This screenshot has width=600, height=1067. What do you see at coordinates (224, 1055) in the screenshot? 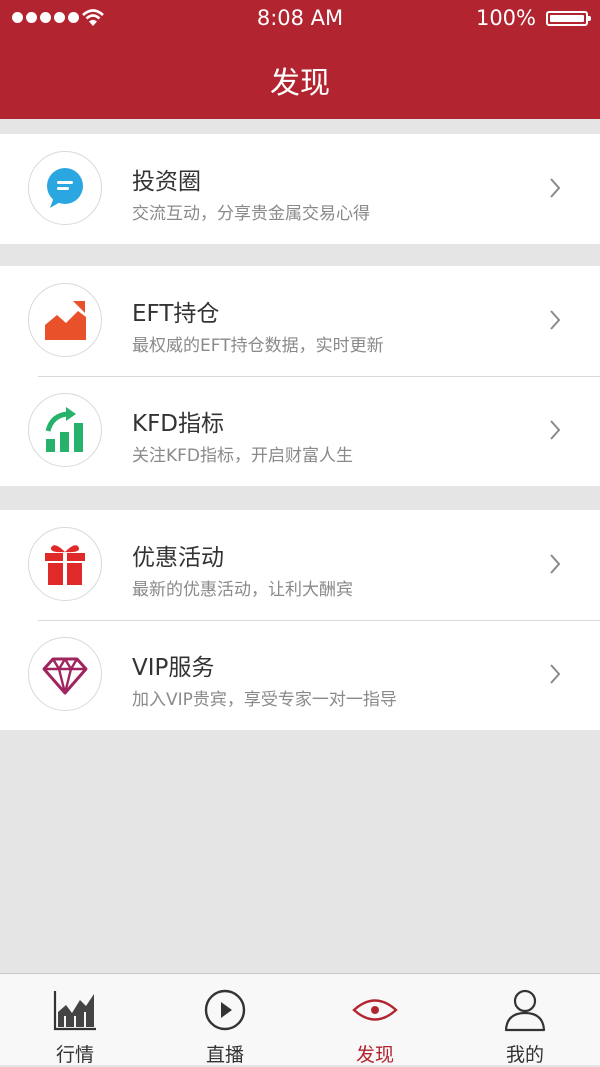
I see `tab-label: 直播` at bounding box center [224, 1055].